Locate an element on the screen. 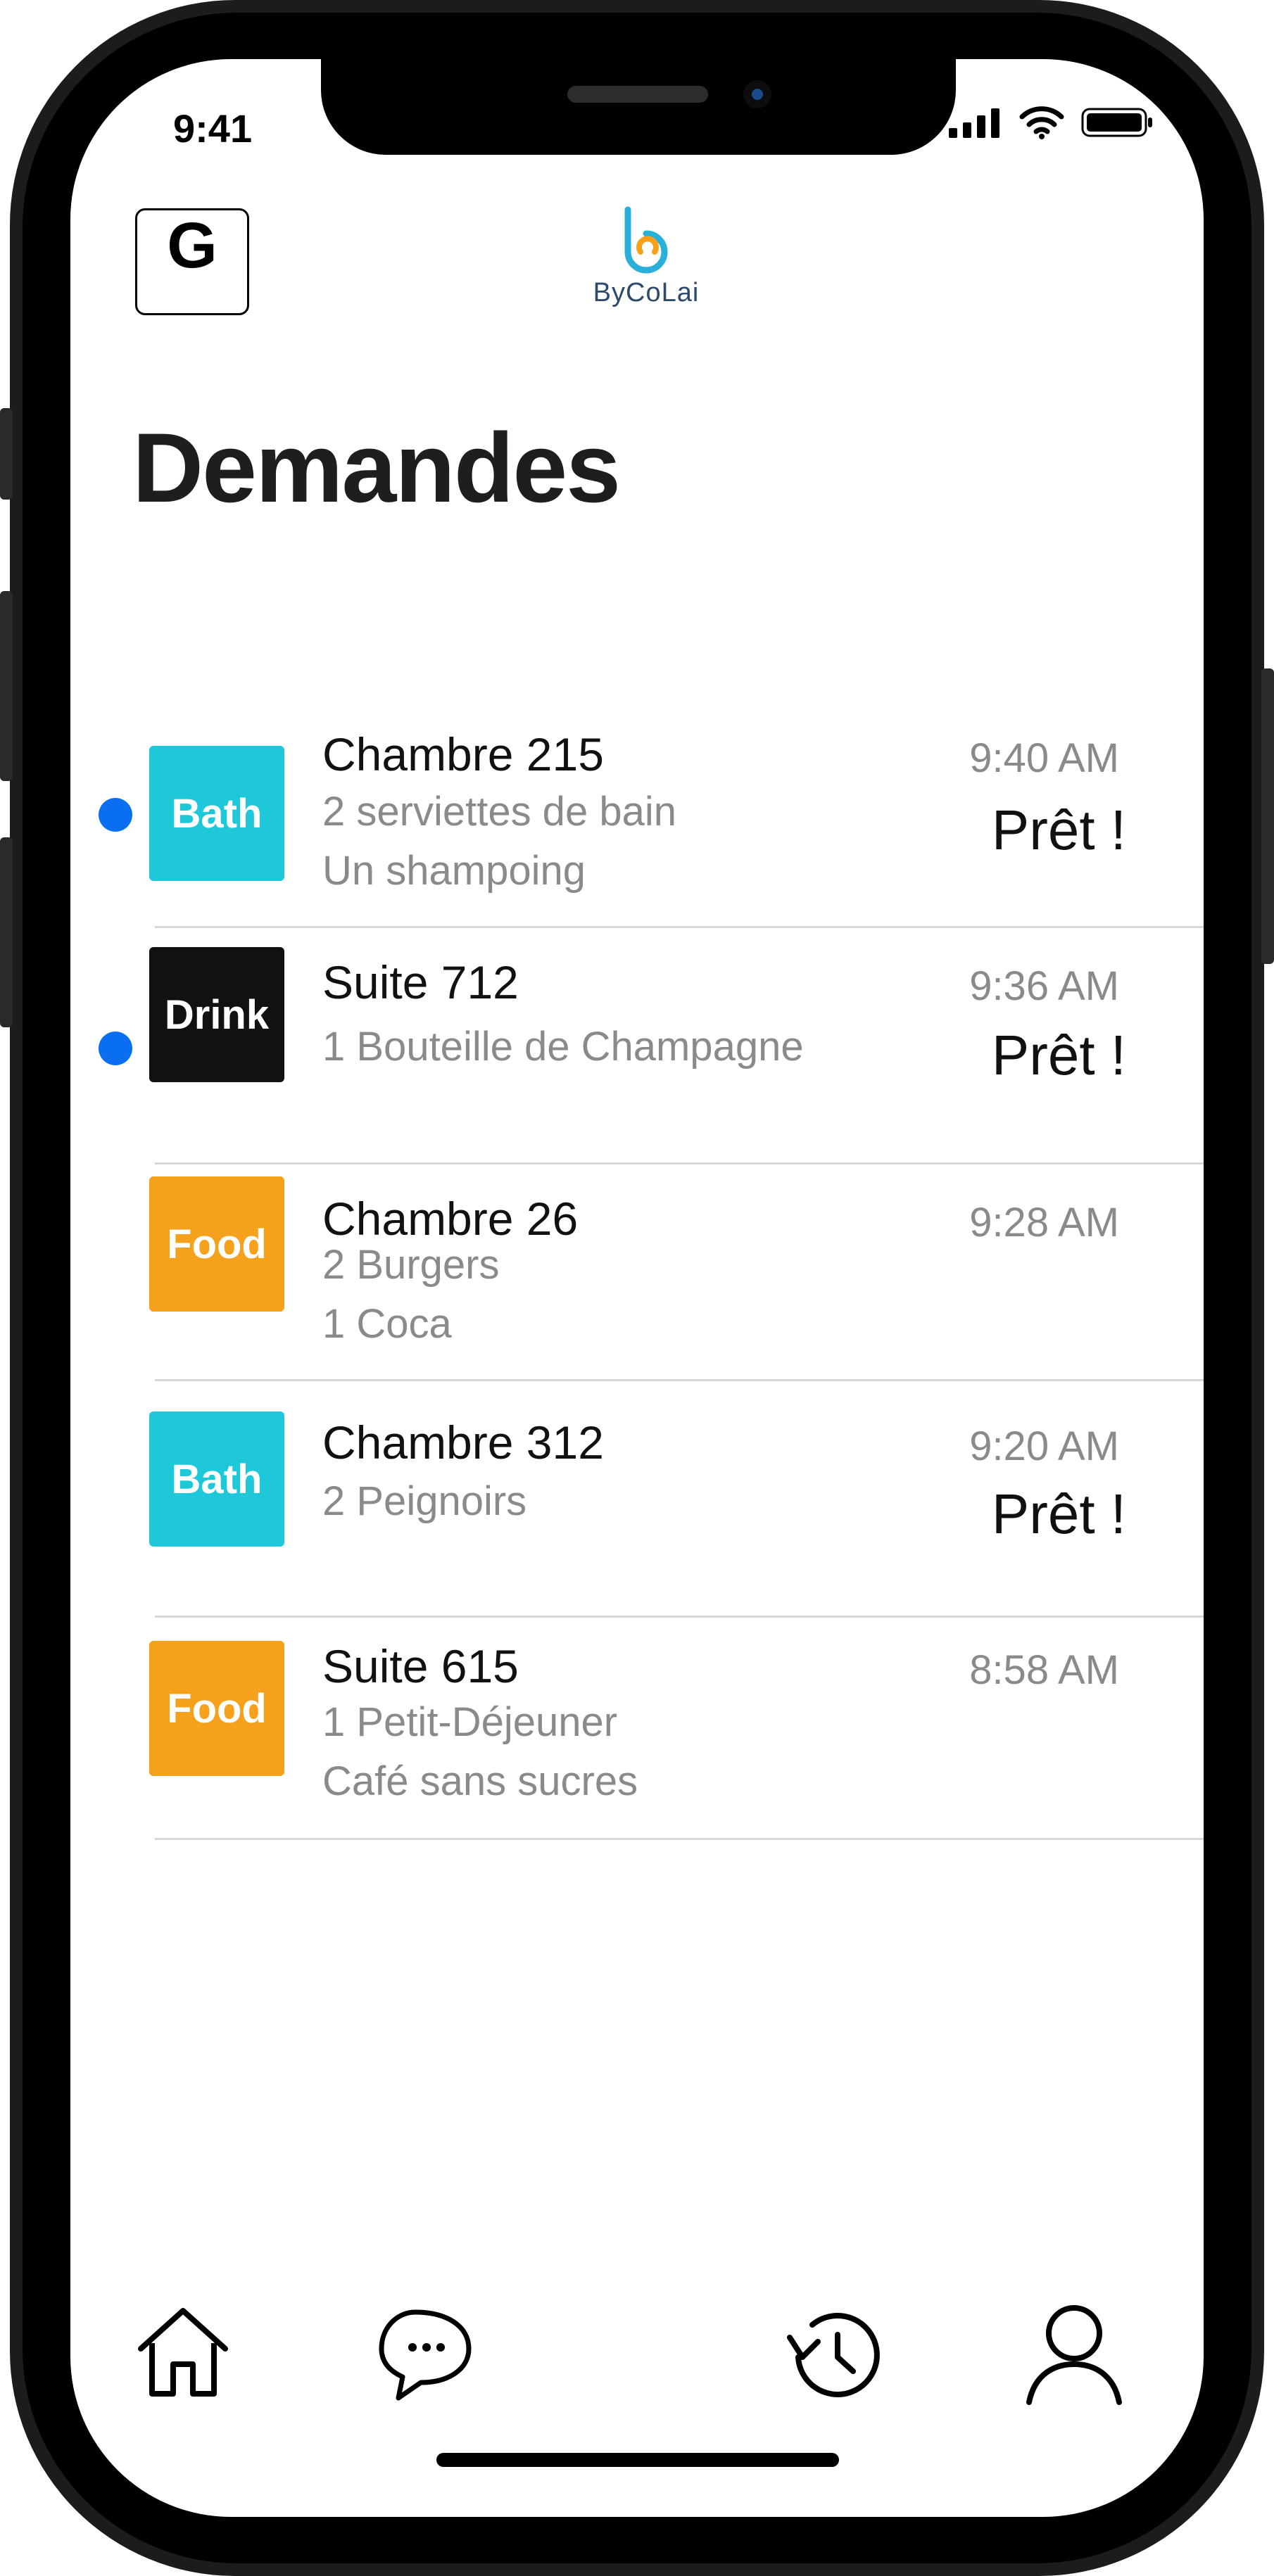 This screenshot has height=2576, width=1274. history-icon is located at coordinates (834, 2355).